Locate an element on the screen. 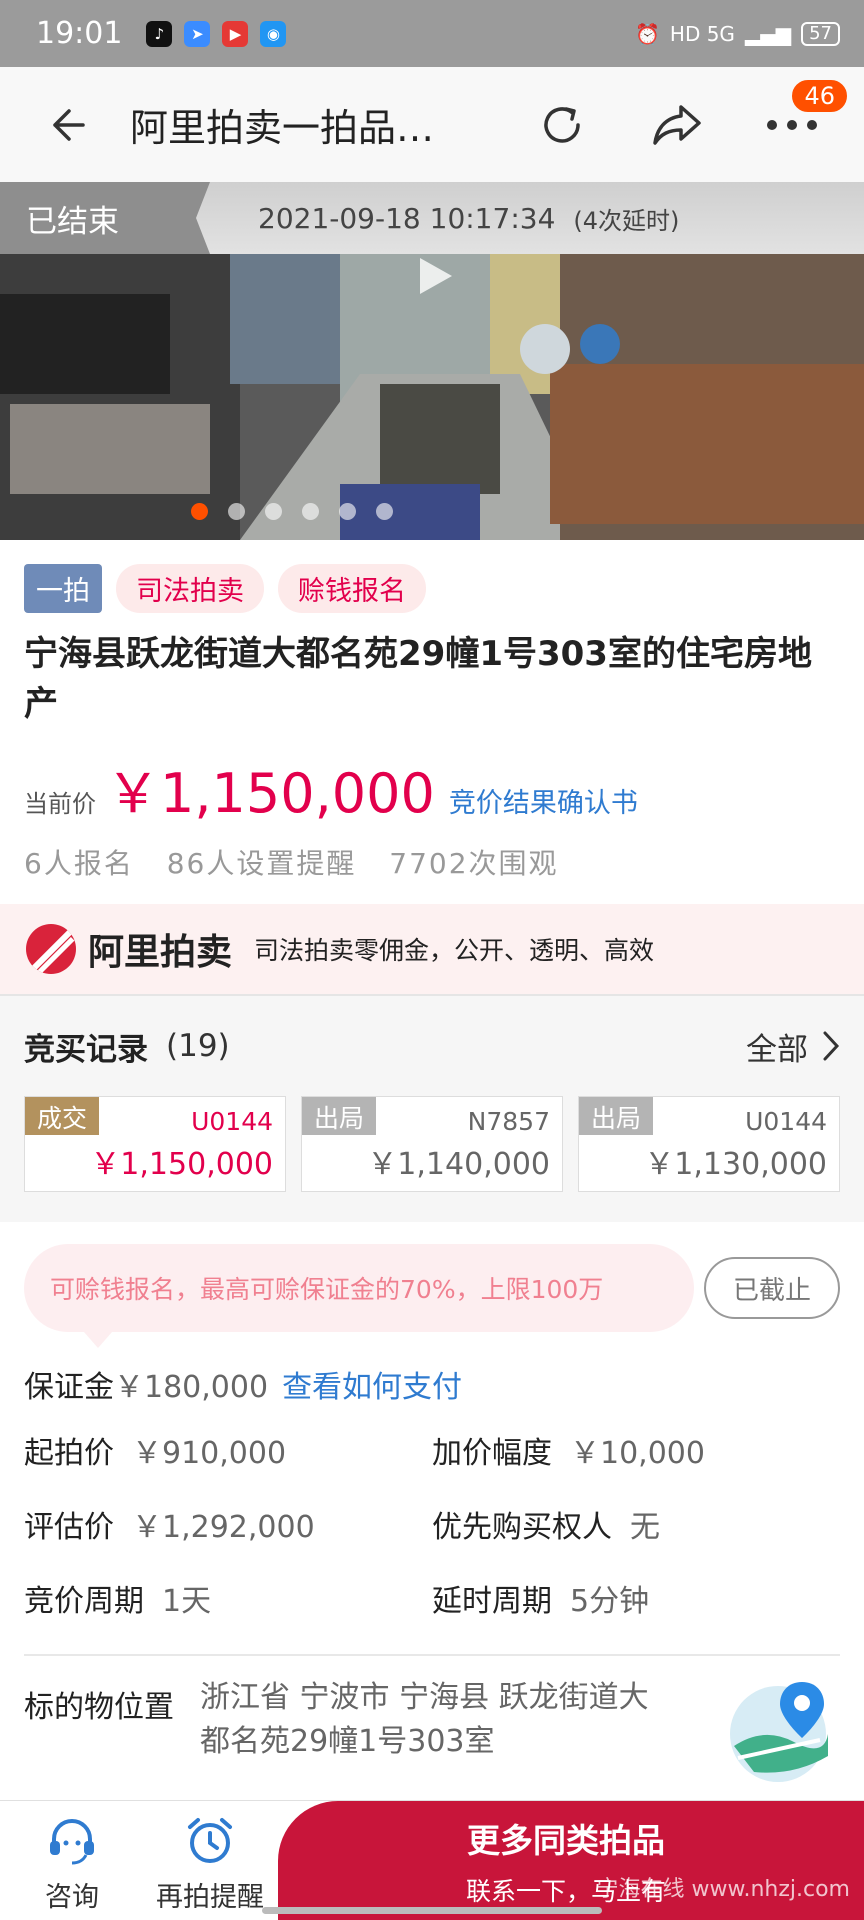 The image size is (864, 1920). alarm-icon: ⏰ is located at coordinates (647, 33).